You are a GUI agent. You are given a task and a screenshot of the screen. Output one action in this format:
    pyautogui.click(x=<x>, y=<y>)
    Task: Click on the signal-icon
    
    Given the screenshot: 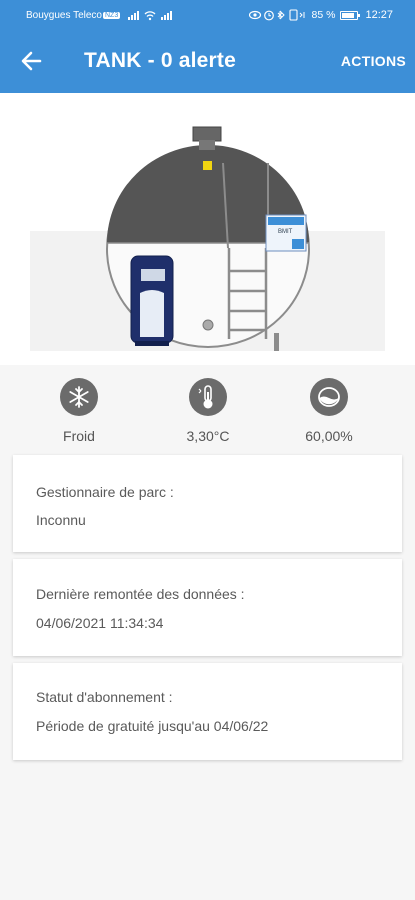 What is the action you would take?
    pyautogui.click(x=150, y=16)
    